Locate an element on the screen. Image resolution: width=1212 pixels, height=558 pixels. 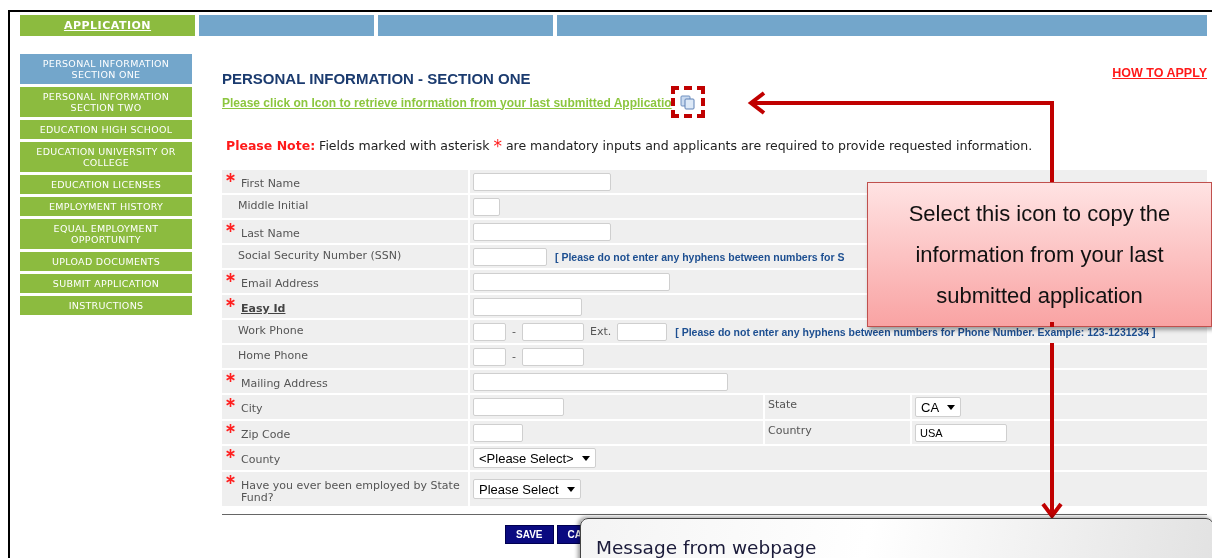
sidebar-item: EDUCATION LICENSES is located at coordinates (106, 184).